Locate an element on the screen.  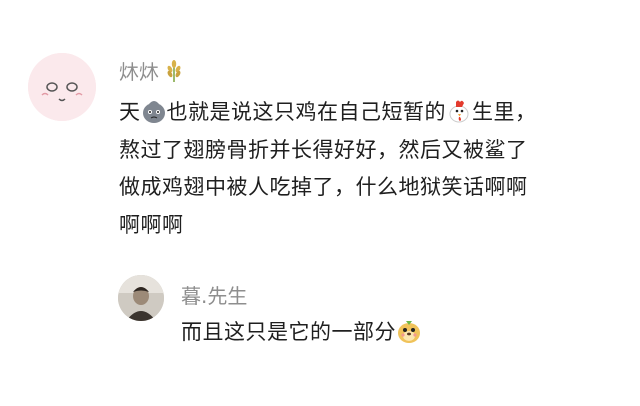
reply-text: 而且这只是它的一部分 is located at coordinates (301, 332).